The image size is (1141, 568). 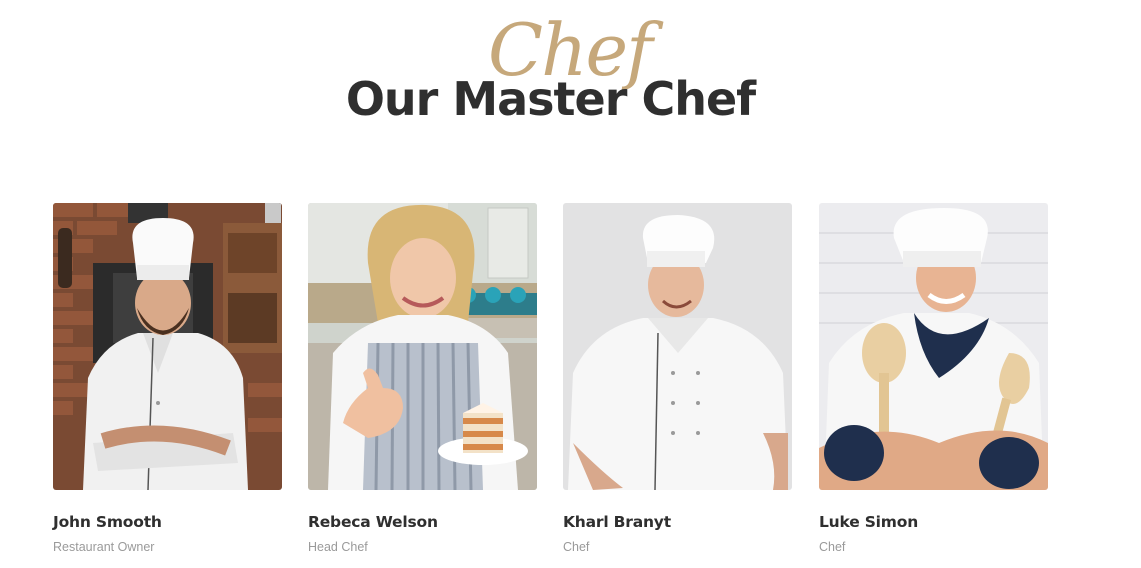 What do you see at coordinates (617, 522) in the screenshot?
I see `chef-name: Kharl Branyt` at bounding box center [617, 522].